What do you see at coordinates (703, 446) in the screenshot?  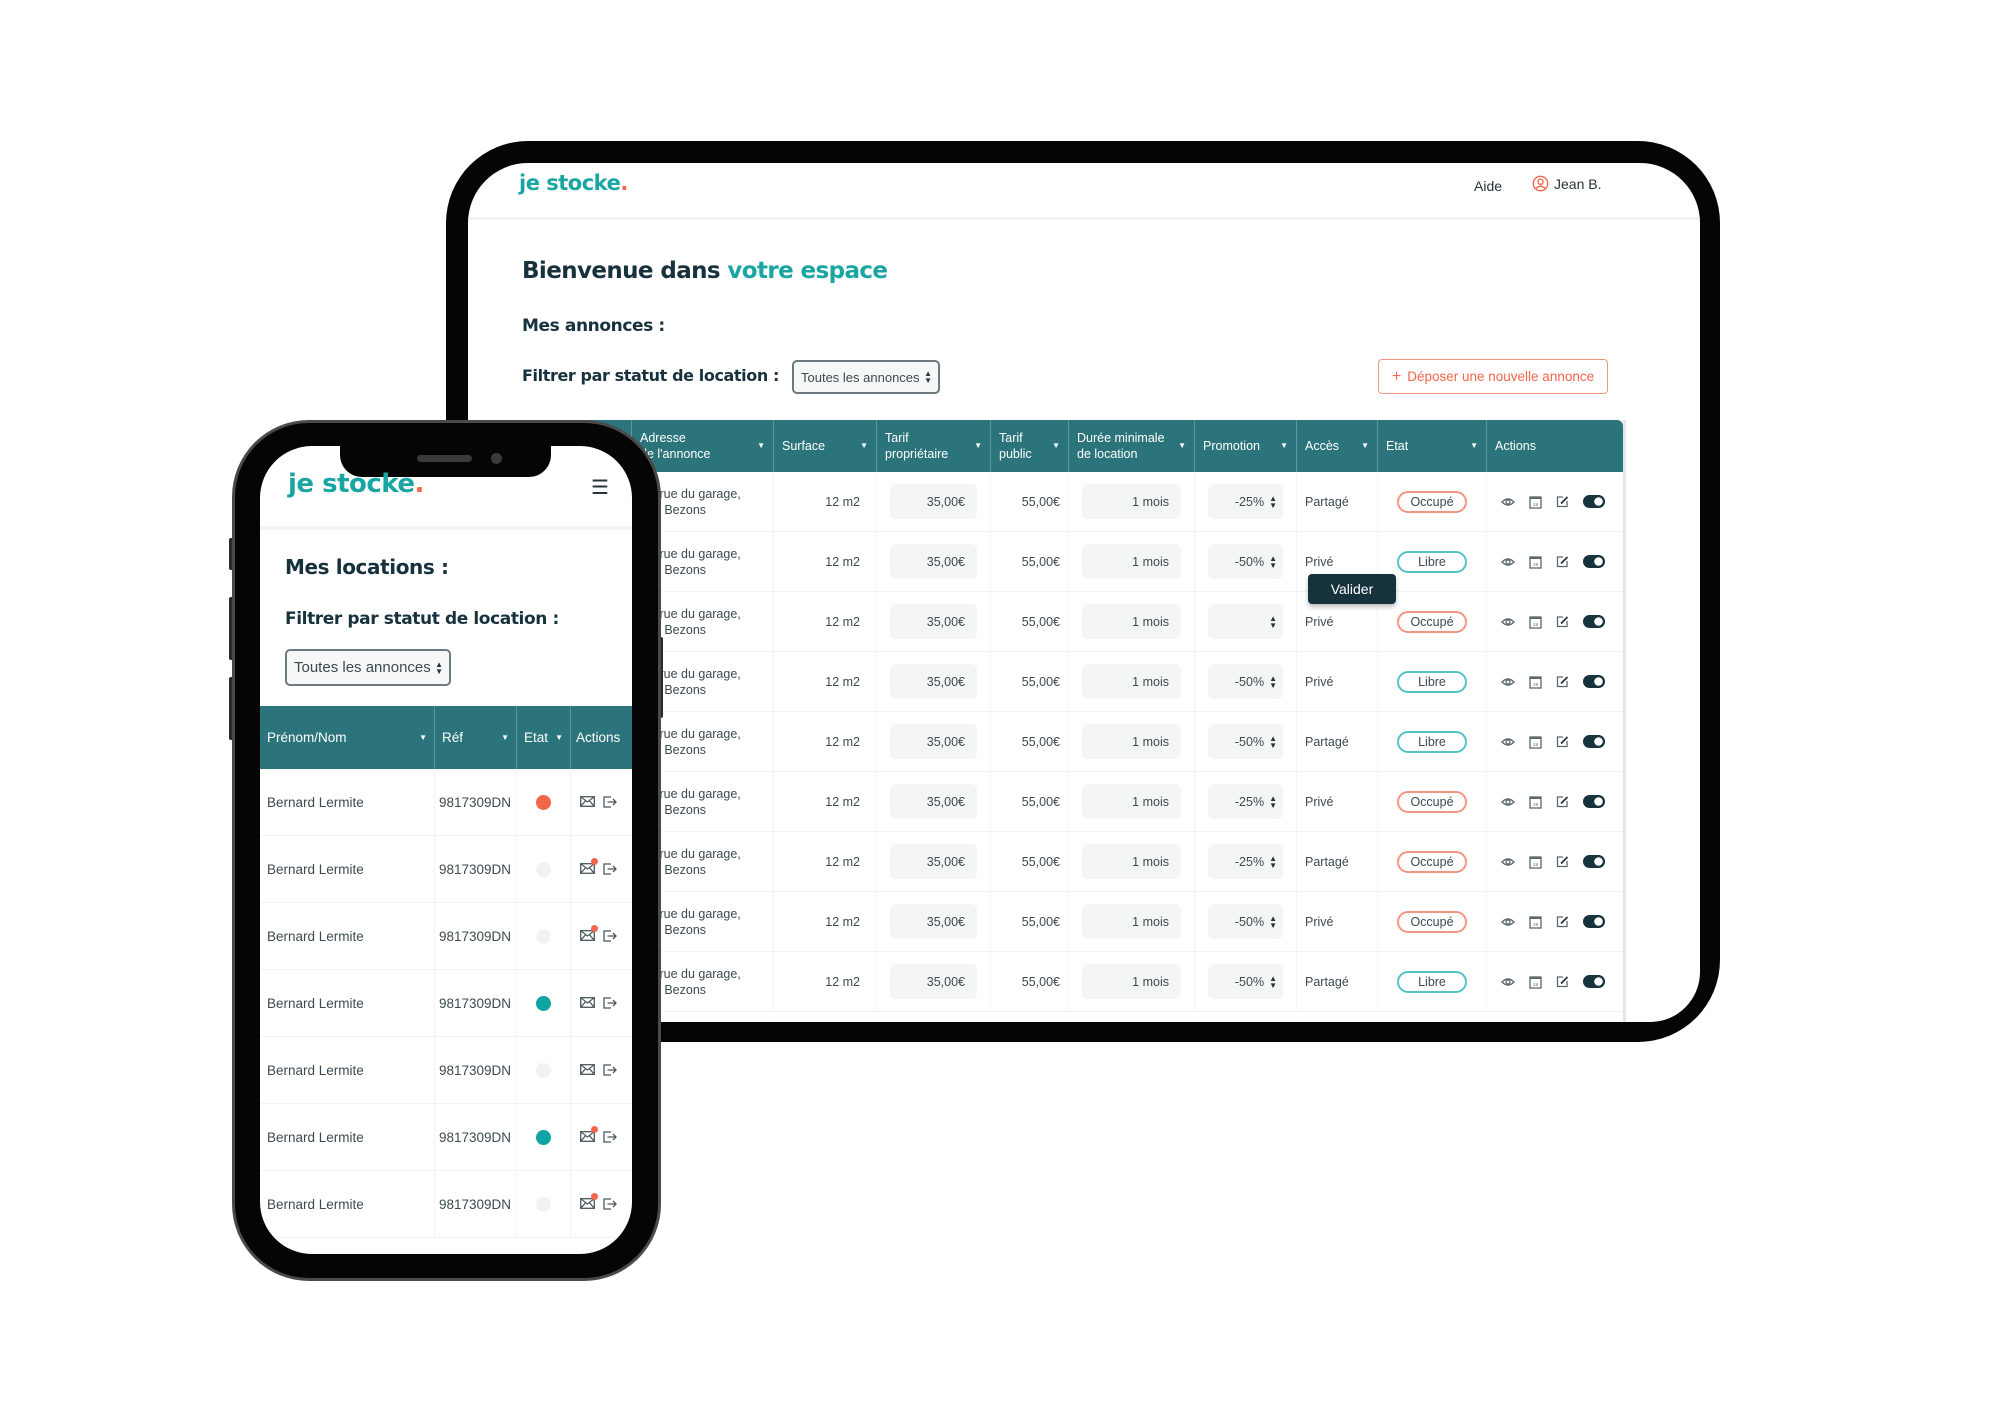 I see `column-header: Adresse de l'annonce ▼` at bounding box center [703, 446].